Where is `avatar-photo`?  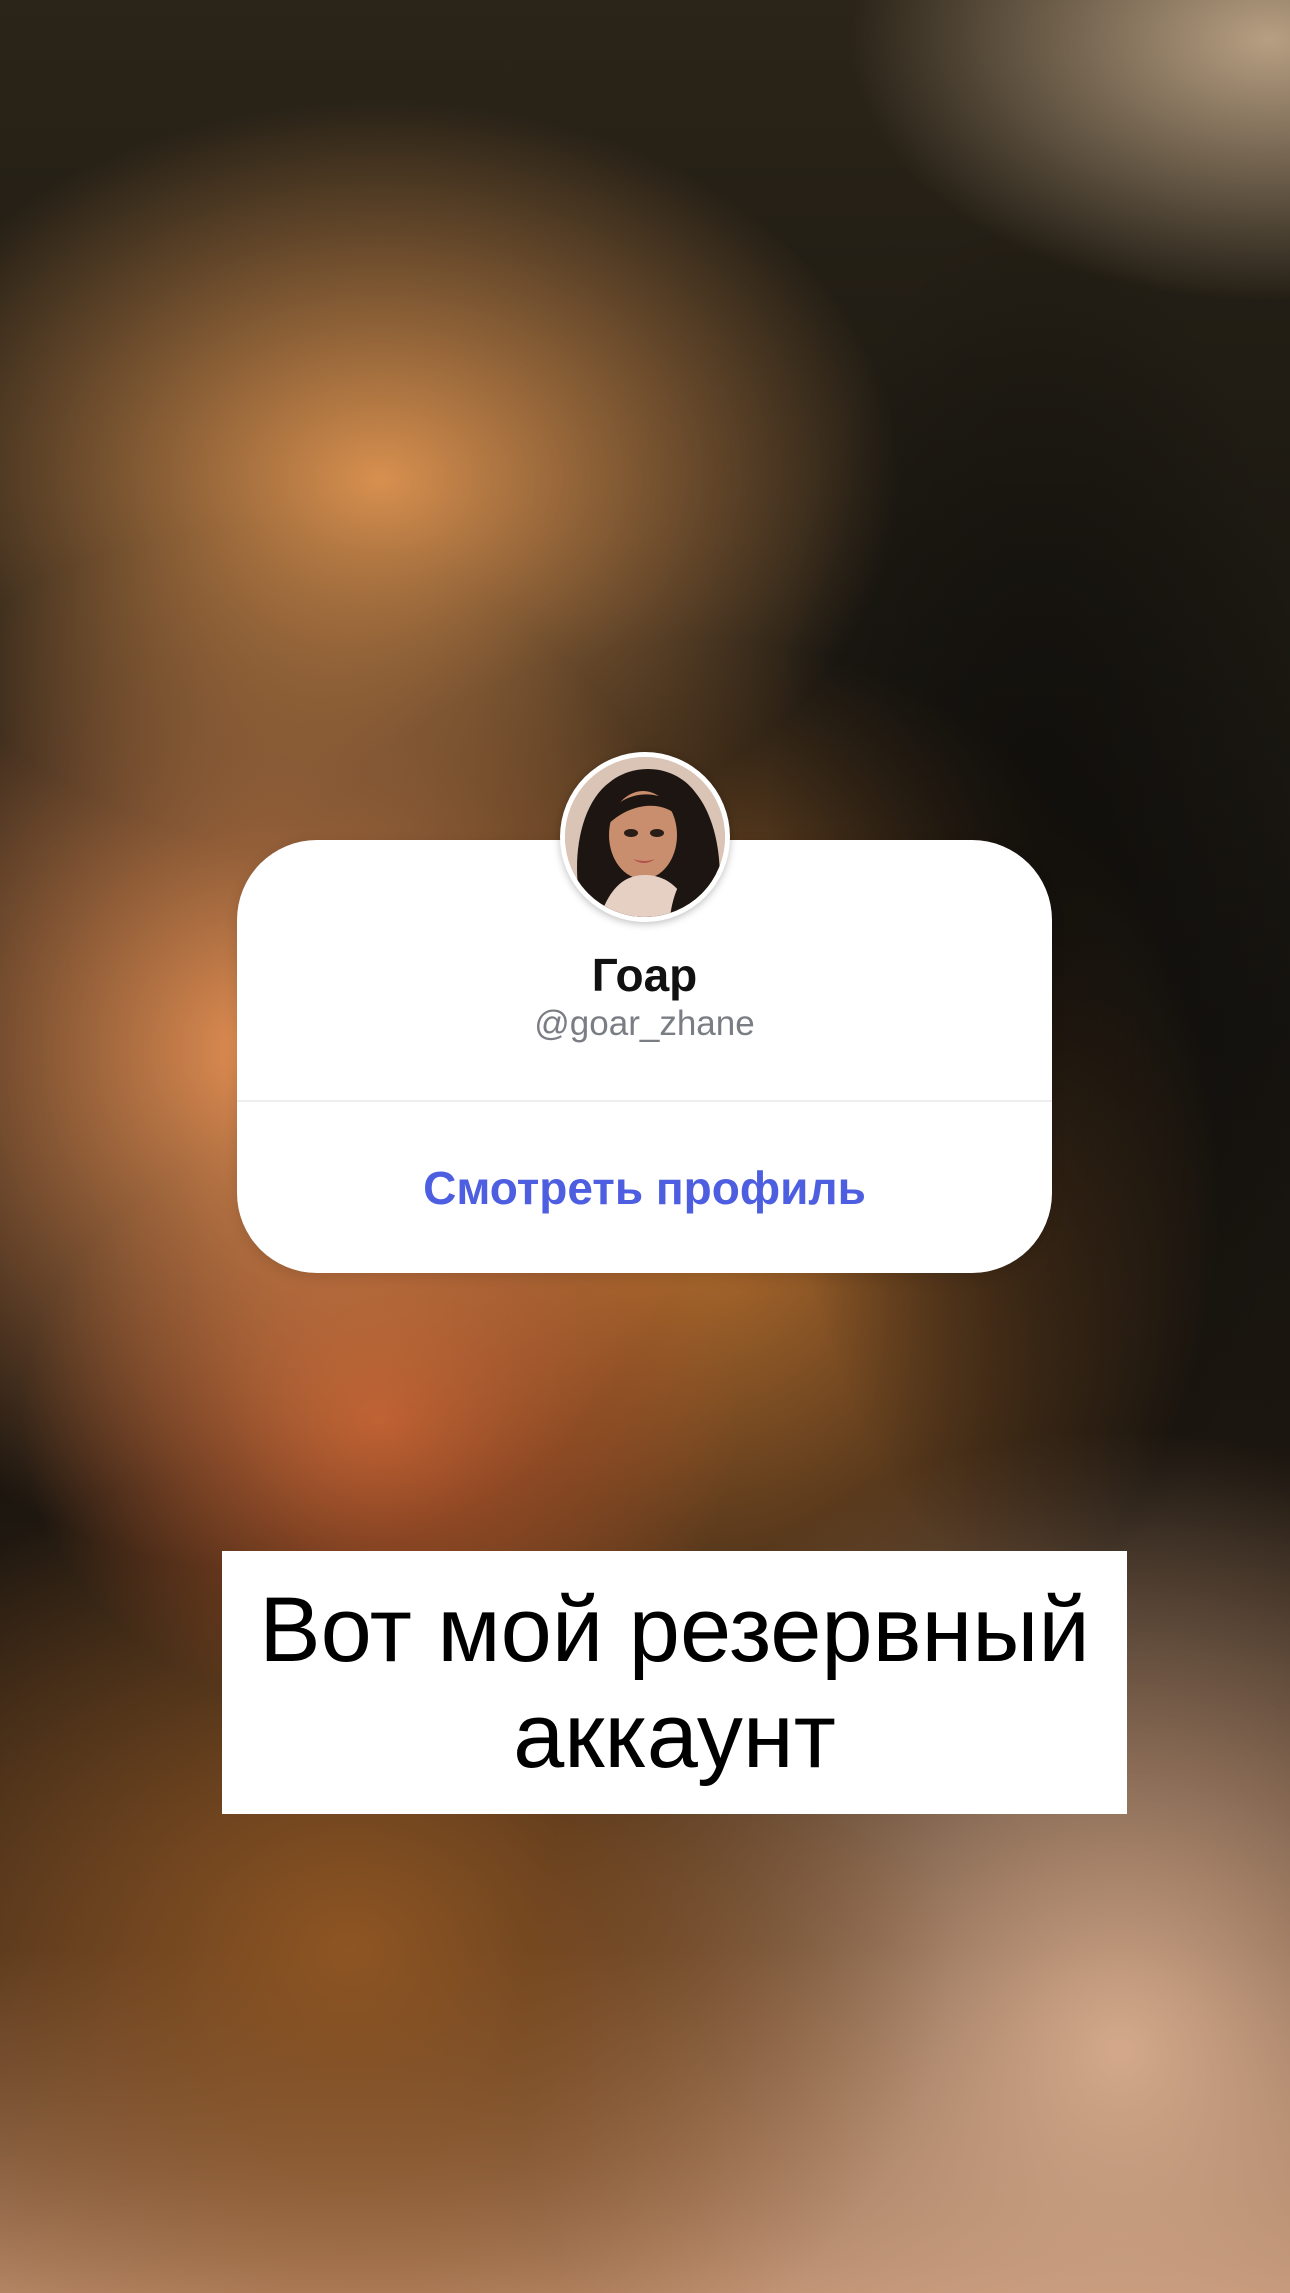 avatar-photo is located at coordinates (645, 837).